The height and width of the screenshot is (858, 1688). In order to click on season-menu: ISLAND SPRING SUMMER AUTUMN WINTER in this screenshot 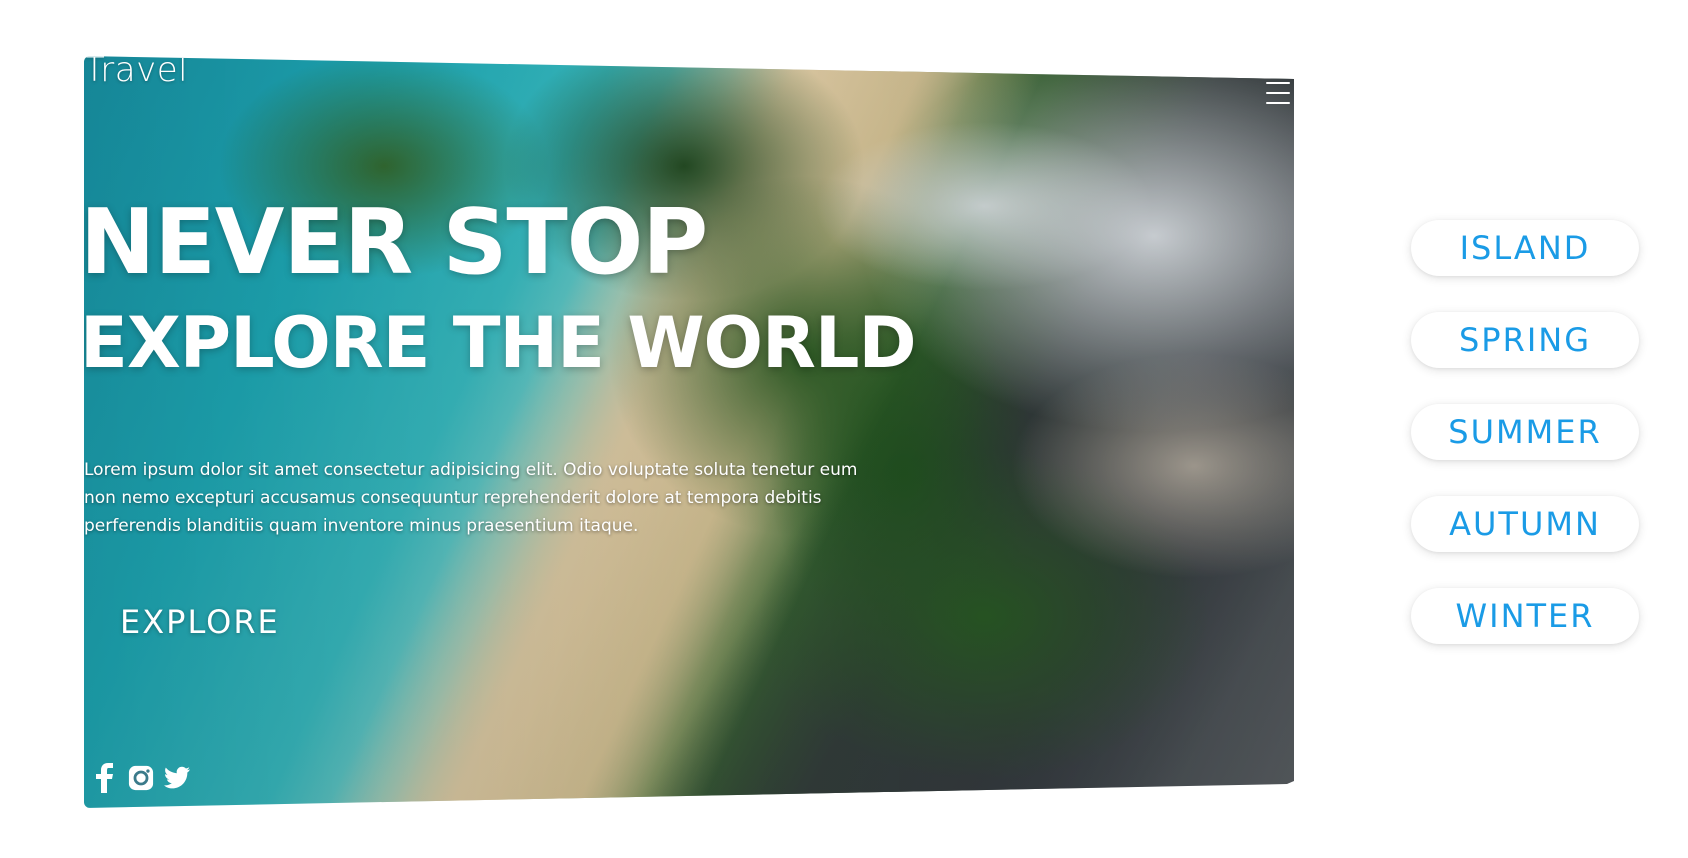, I will do `click(1526, 450)`.